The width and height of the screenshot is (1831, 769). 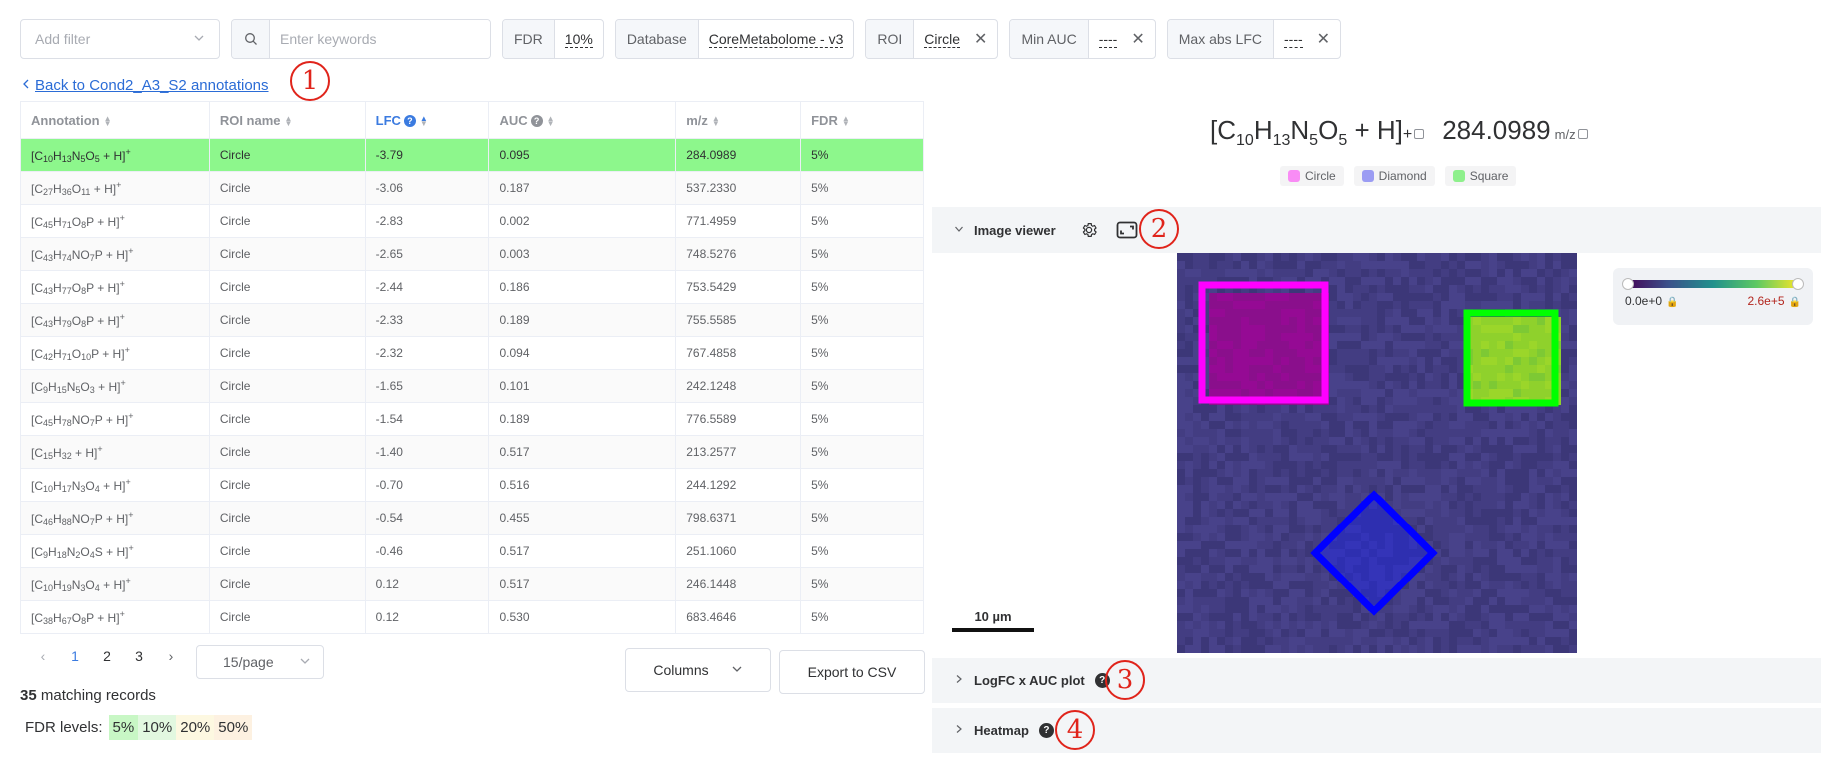 What do you see at coordinates (738, 155) in the screenshot?
I see `mz-cell: 284.0989` at bounding box center [738, 155].